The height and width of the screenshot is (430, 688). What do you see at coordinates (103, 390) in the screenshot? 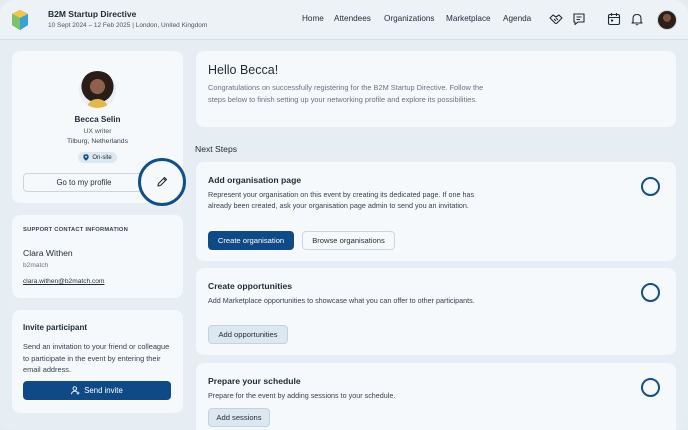
I see `send-invite-label: Send invite` at bounding box center [103, 390].